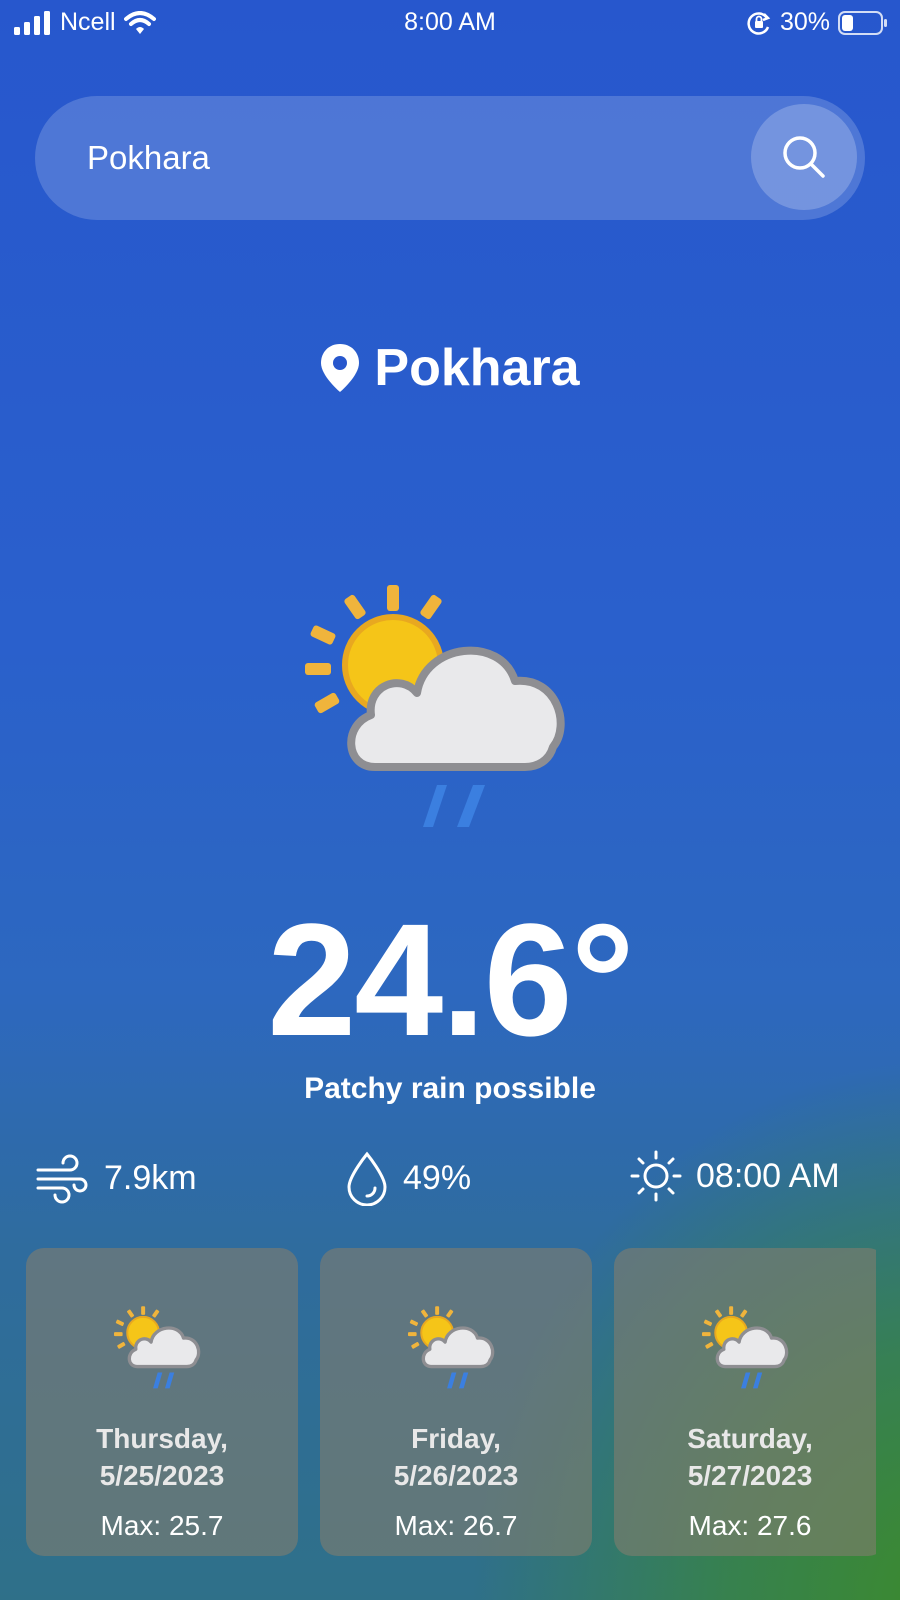 This screenshot has height=1600, width=900. I want to click on forecast-day-name: Thursday,, so click(162, 1438).